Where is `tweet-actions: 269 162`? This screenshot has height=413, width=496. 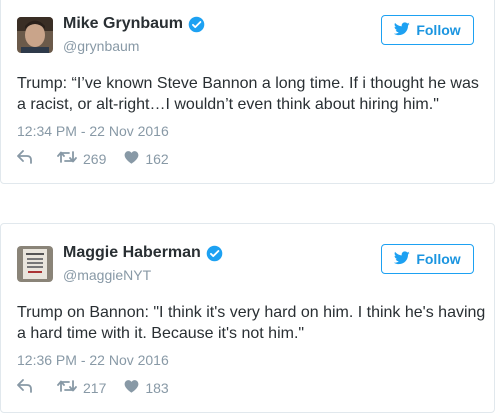 tweet-actions: 269 162 is located at coordinates (102, 158).